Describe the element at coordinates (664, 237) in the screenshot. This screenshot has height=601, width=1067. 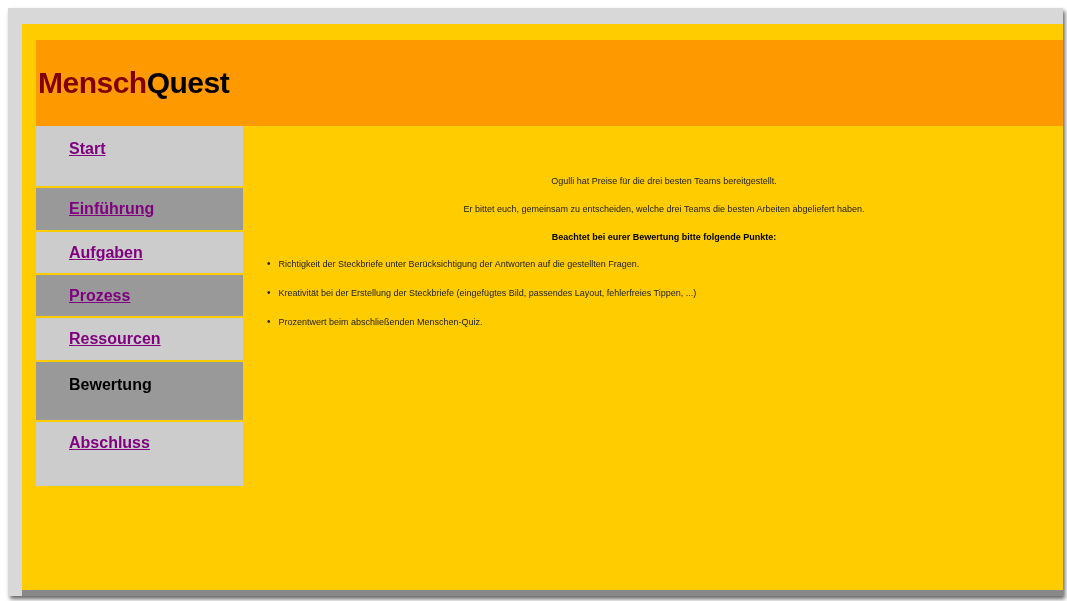
I see `heading: Beachtet bei eurer Bewertung bitte folgende Punkte:` at that location.